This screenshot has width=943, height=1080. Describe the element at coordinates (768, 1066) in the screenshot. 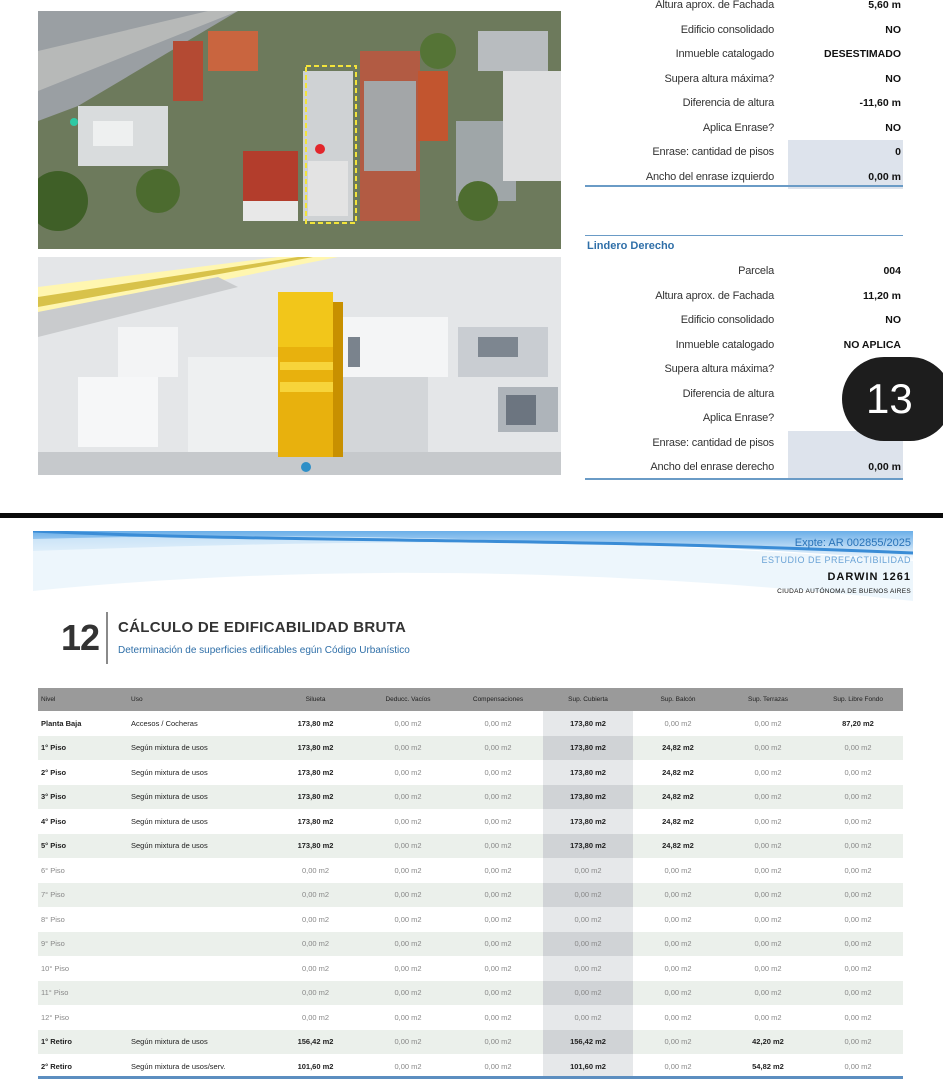

I see `value-cell: 54,82 m2` at that location.